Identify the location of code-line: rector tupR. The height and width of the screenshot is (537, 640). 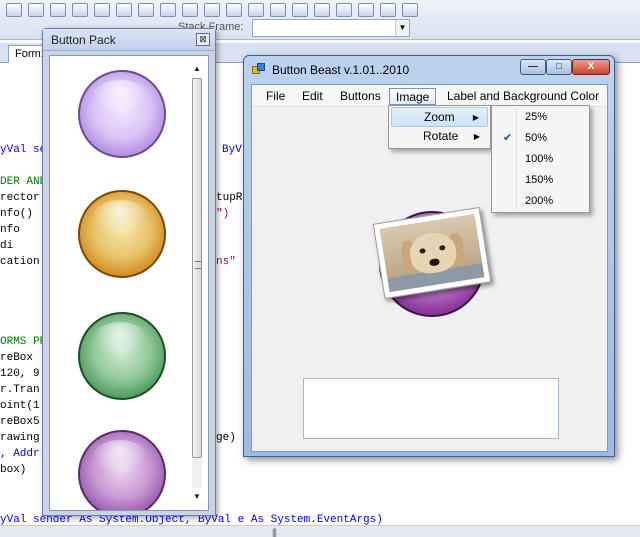
(121, 198).